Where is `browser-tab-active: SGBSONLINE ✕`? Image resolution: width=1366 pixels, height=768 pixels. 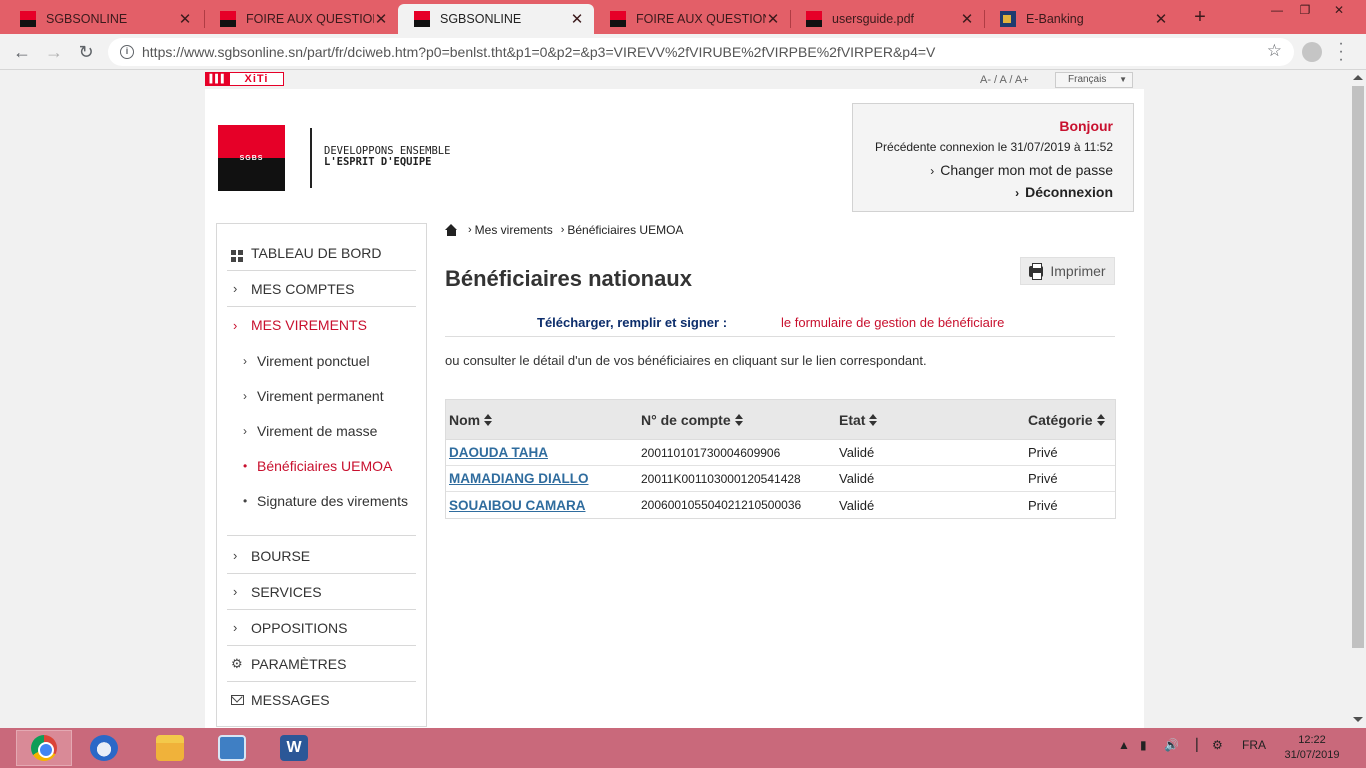
browser-tab-active: SGBSONLINE ✕ is located at coordinates (496, 19).